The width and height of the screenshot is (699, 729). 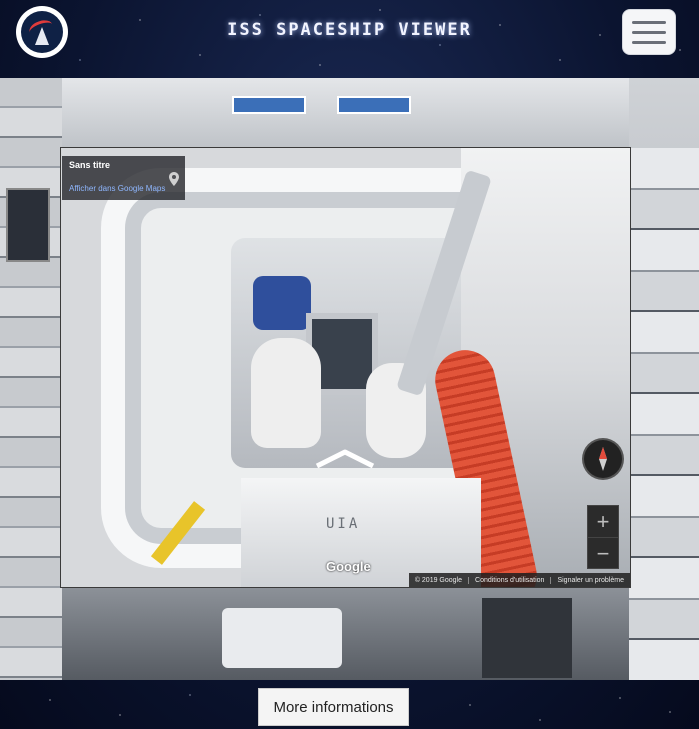 I want to click on app-header: ISS SPACESHIP VIEWER, so click(x=349, y=39).